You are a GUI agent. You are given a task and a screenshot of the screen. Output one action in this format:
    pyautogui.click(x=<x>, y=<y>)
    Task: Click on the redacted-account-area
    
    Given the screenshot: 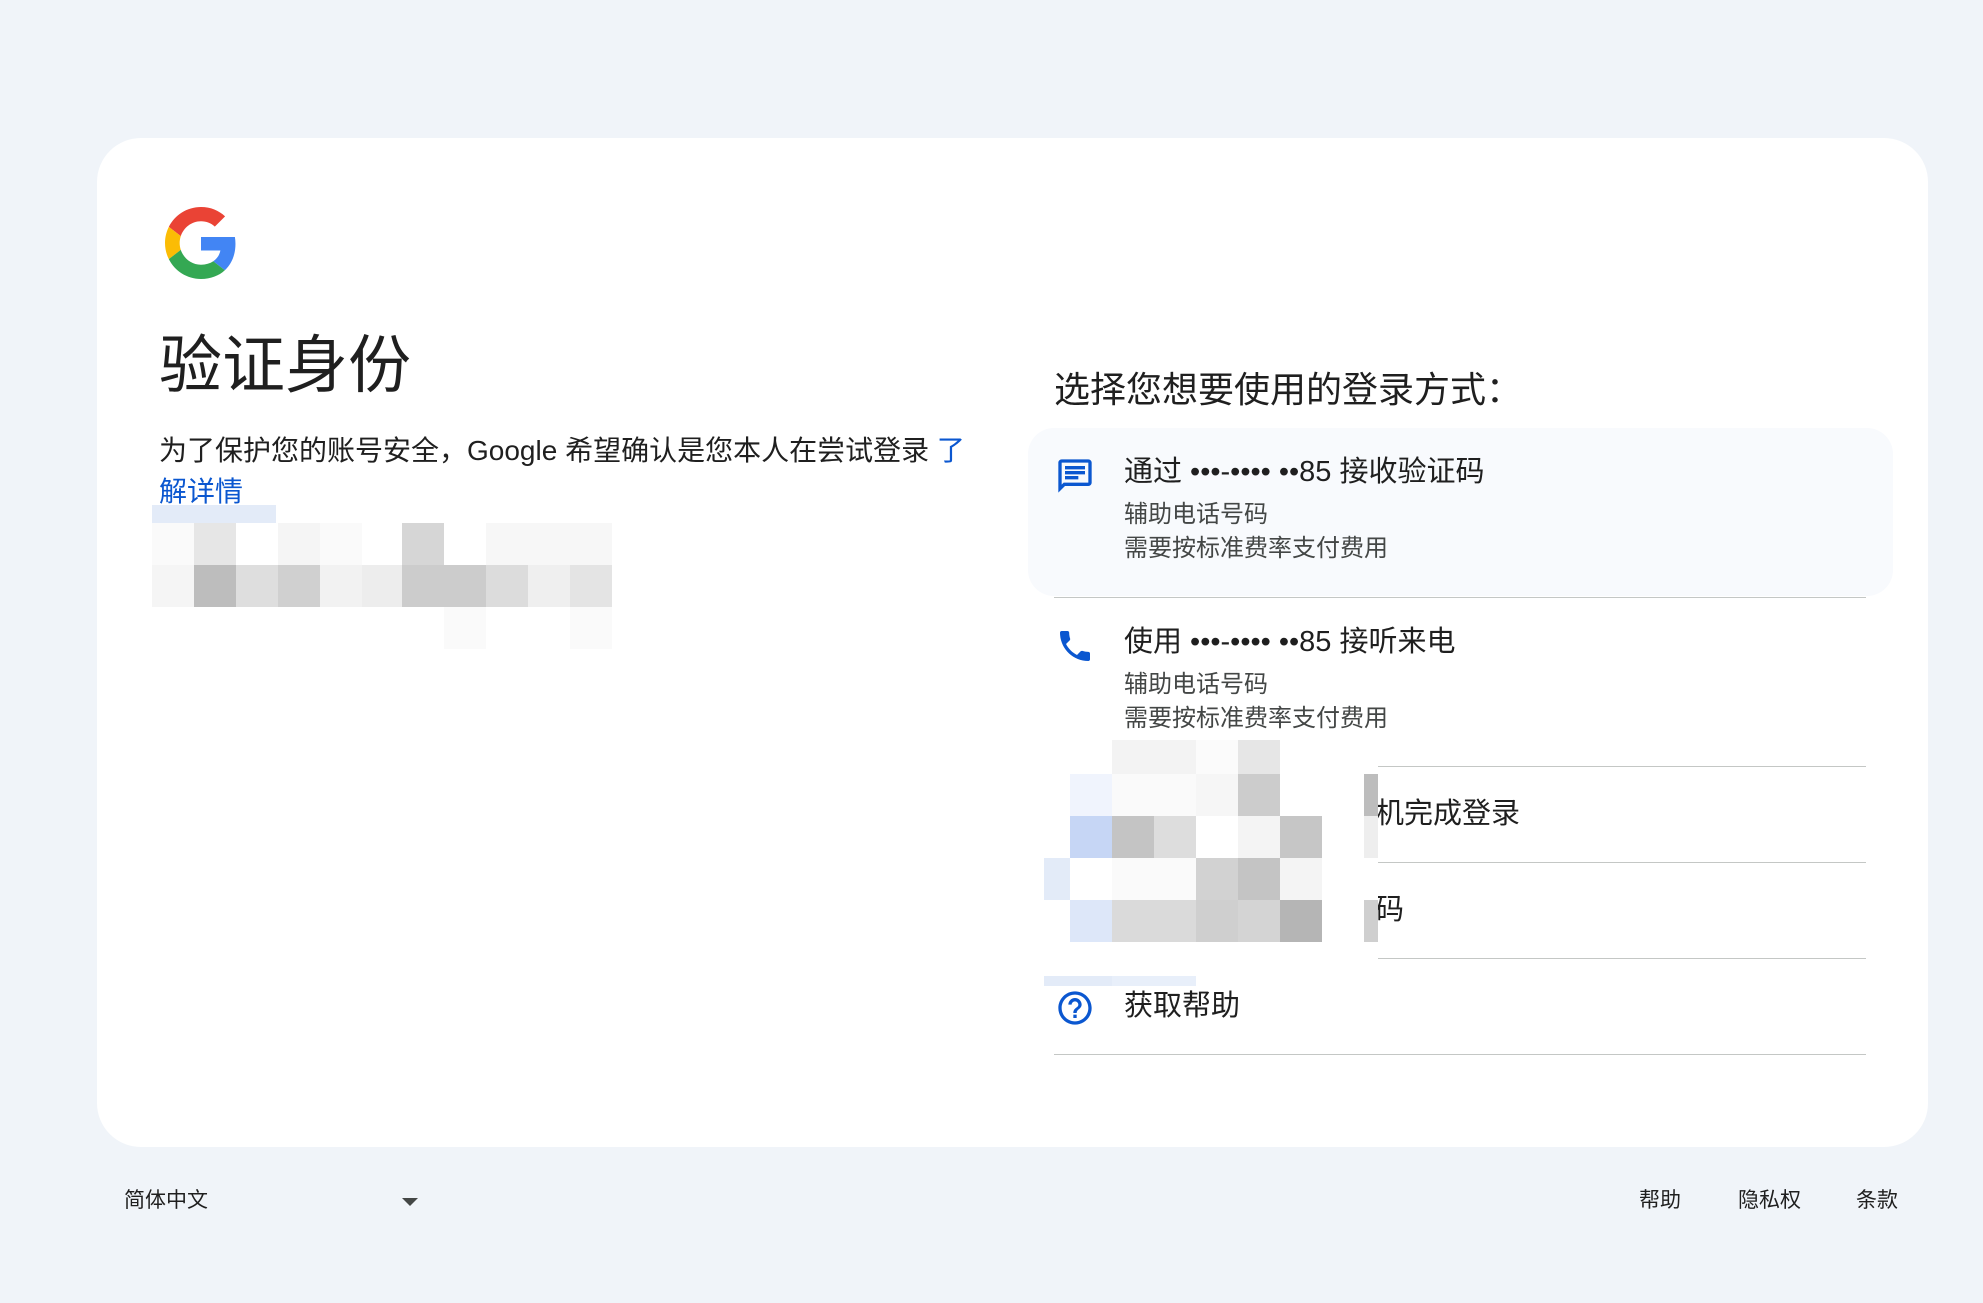 What is the action you would take?
    pyautogui.click(x=382, y=577)
    